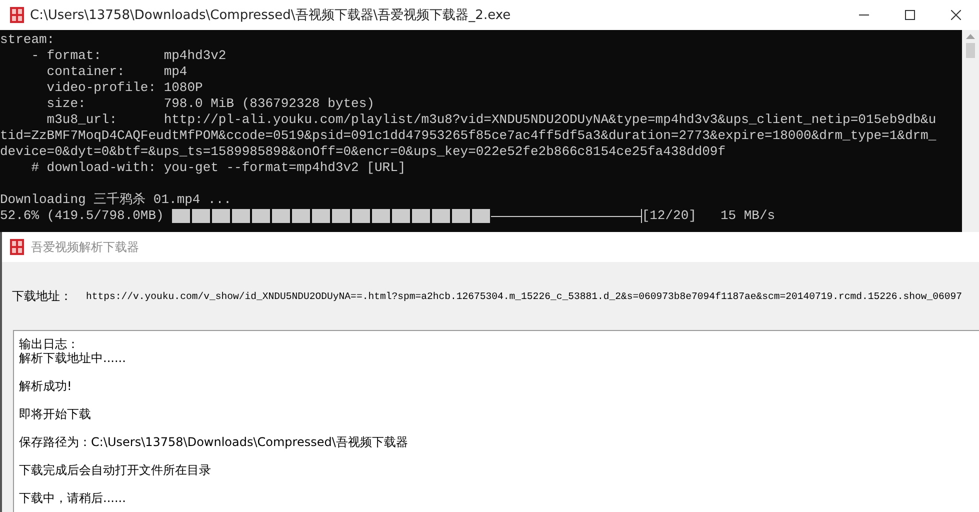  I want to click on console-line: tid=ZzBMF7MoqD4CAQFeudtMfPOM&ccode=0519&psid=091c1dd47953265f85ce7ac4ff5df5a3&duration=2773&expire=18000&drm_type=1&drm_, so click(469, 136).